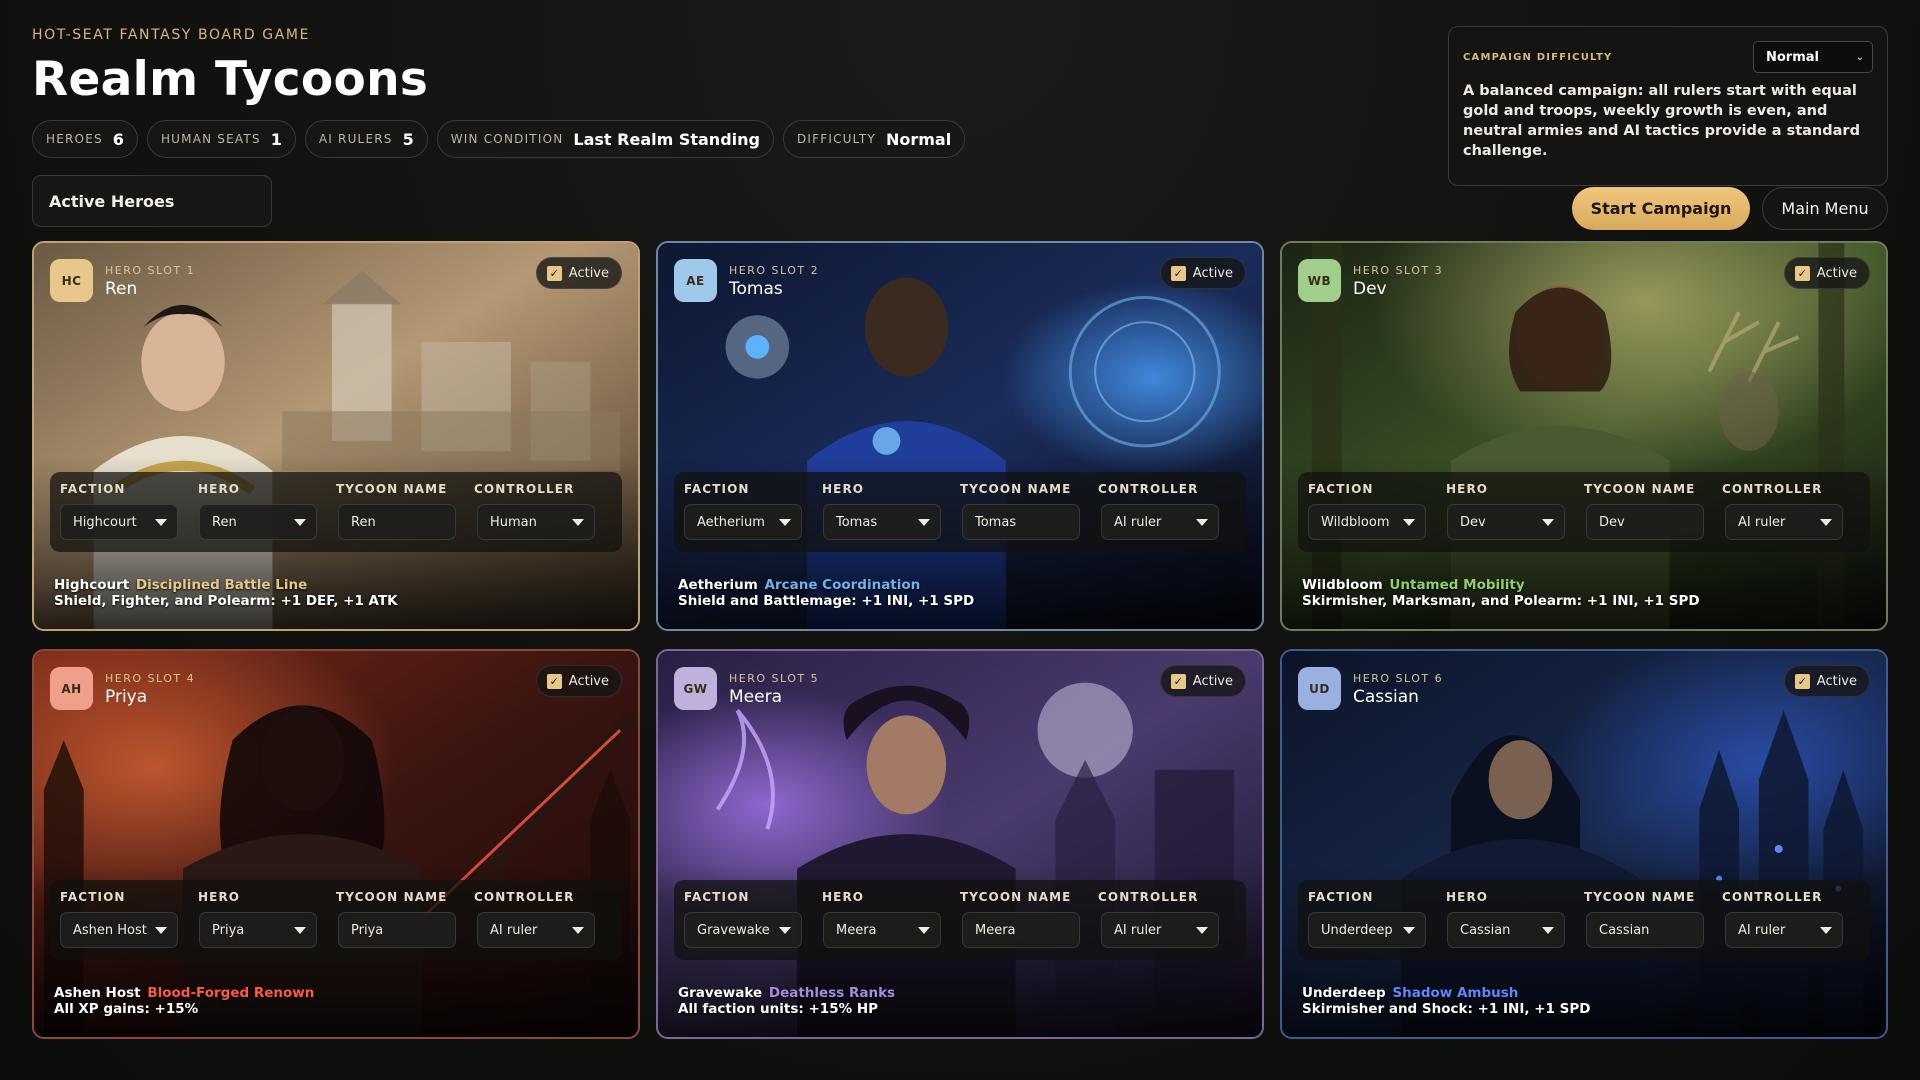 The image size is (1920, 1080). What do you see at coordinates (219, 489) in the screenshot?
I see `hero-label: HERO` at bounding box center [219, 489].